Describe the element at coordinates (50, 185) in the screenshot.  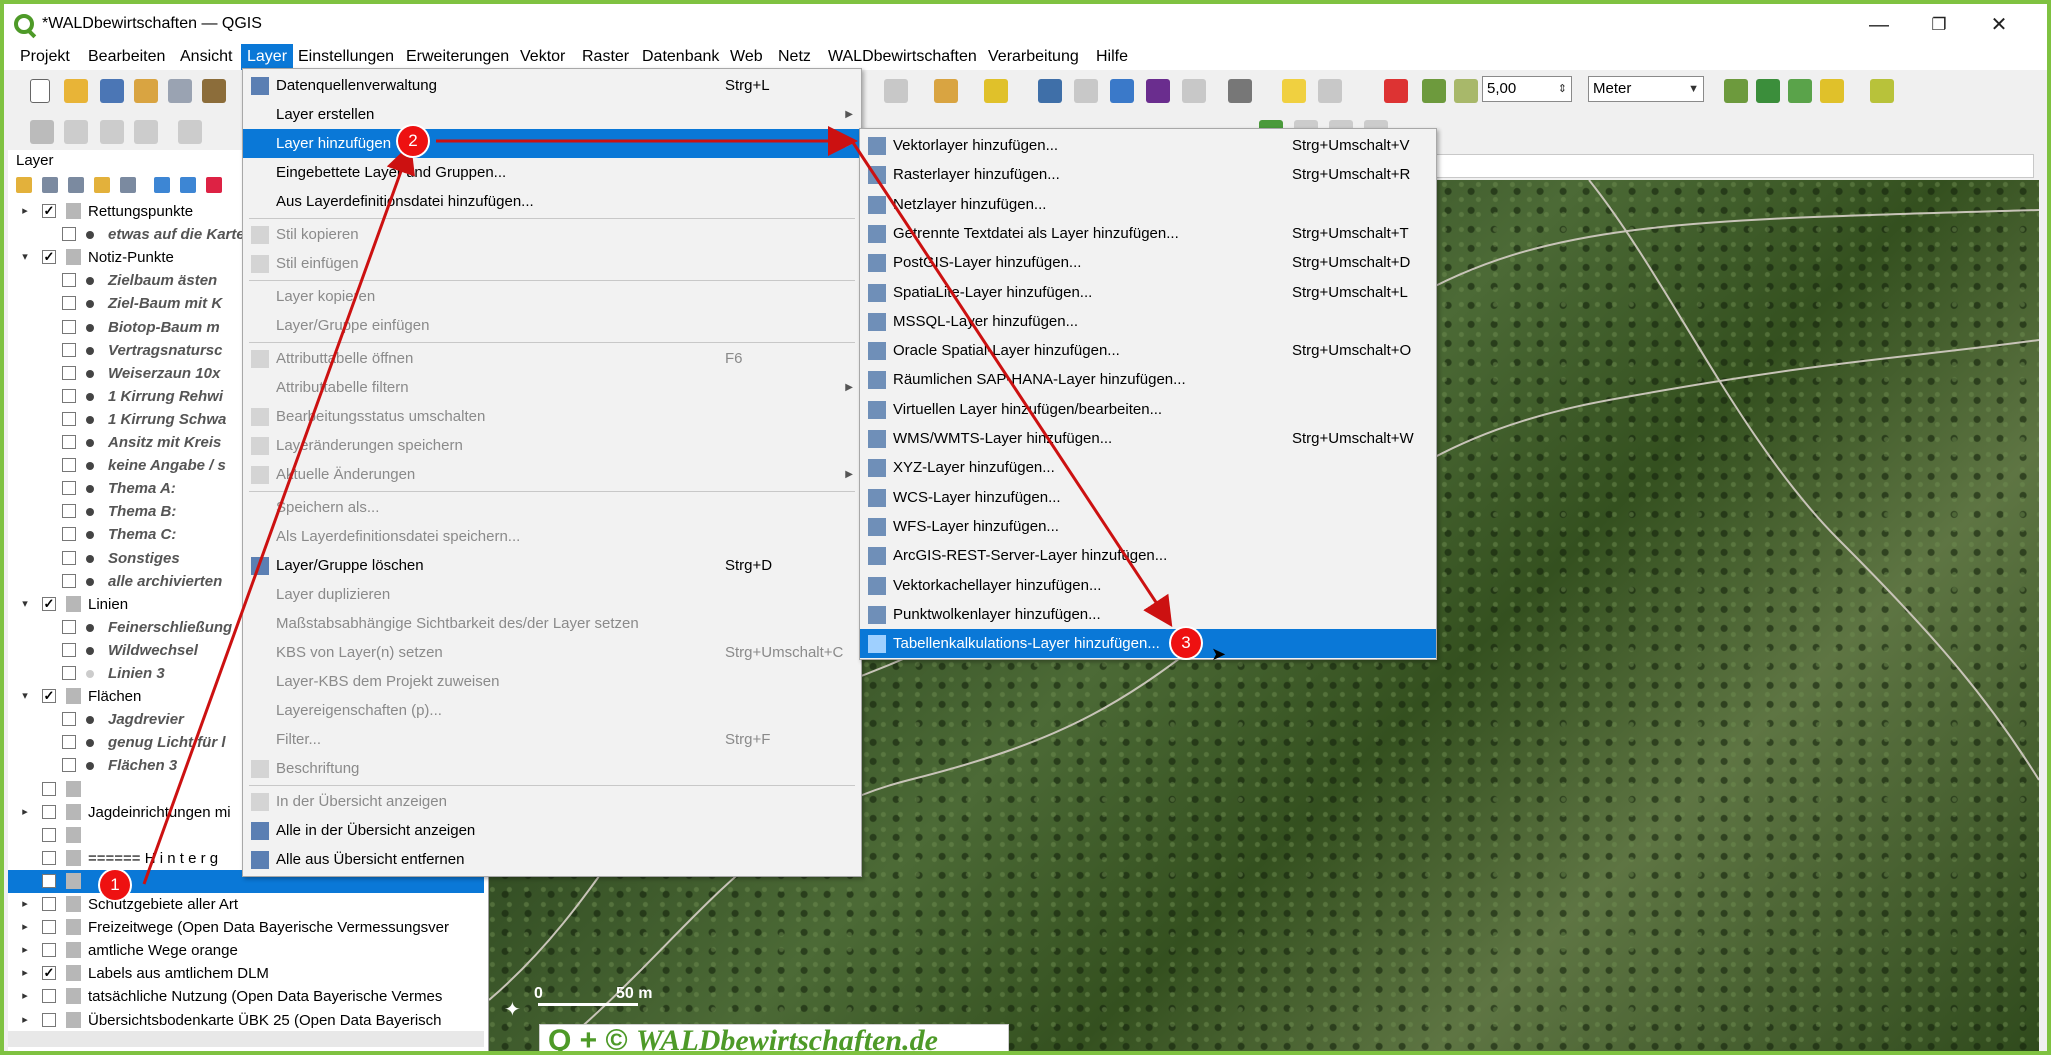
I see `add-group-icon` at that location.